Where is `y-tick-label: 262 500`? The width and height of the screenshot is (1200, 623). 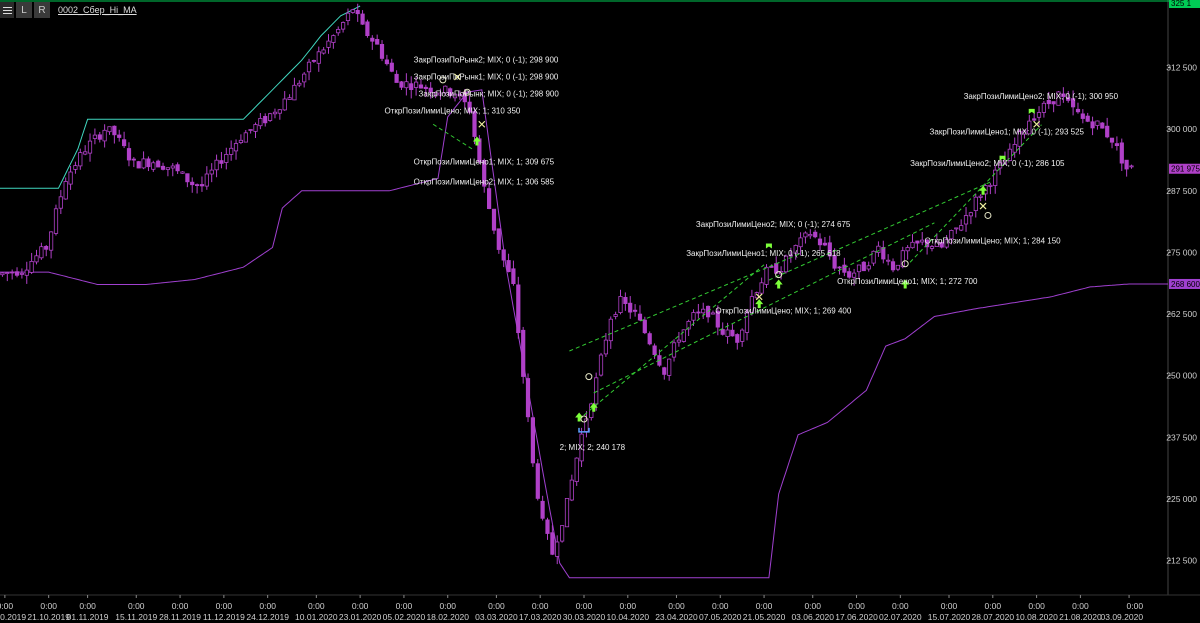 y-tick-label: 262 500 is located at coordinates (1181, 314).